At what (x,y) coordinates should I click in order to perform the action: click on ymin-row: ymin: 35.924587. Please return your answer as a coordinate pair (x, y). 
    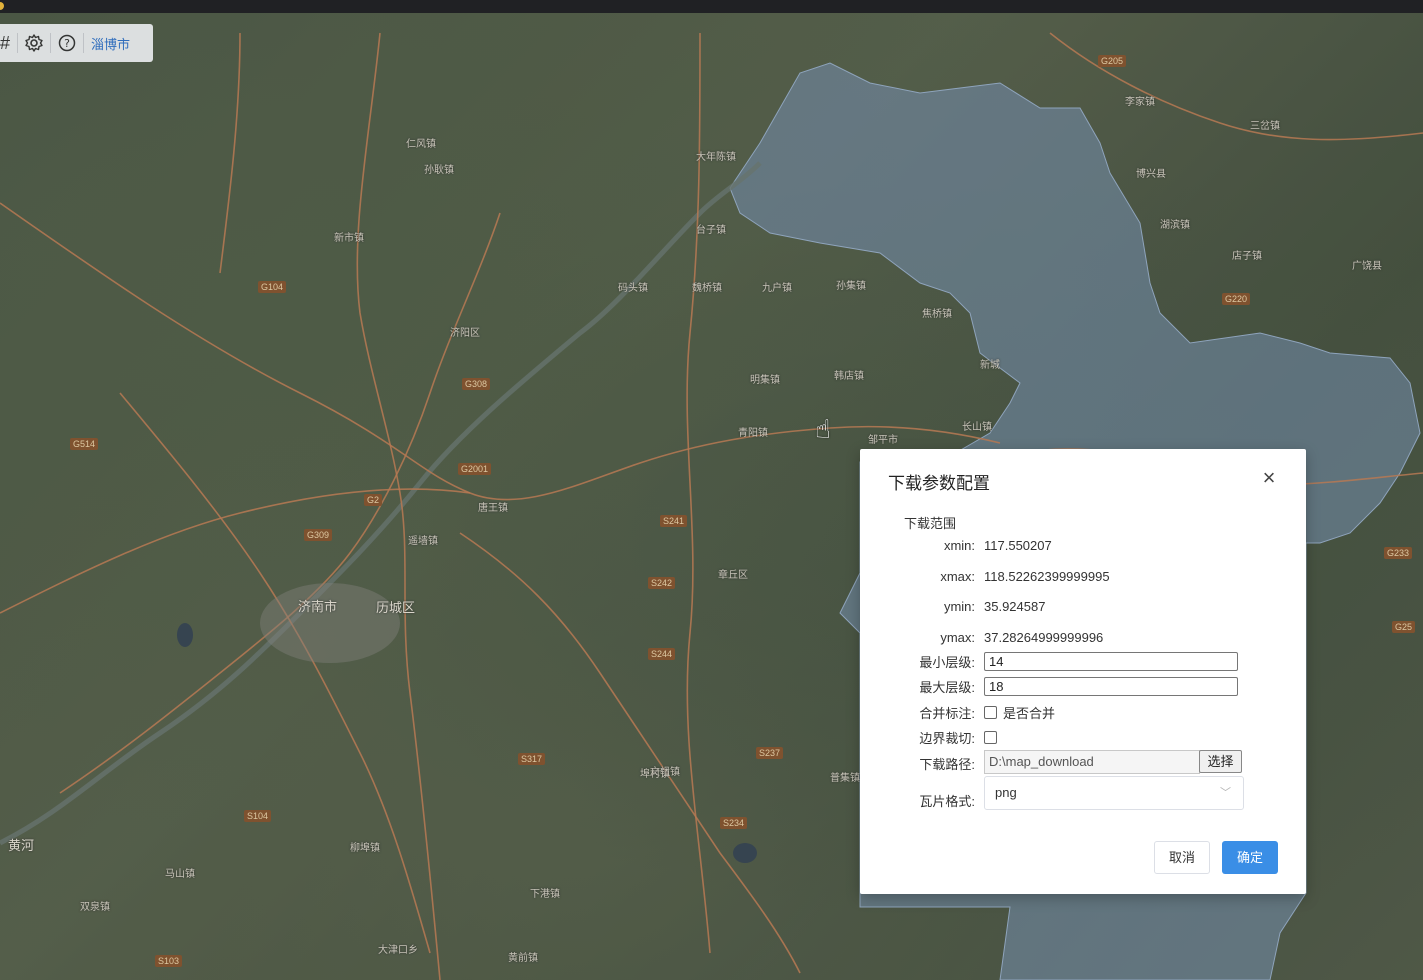
    Looking at the image, I should click on (1083, 607).